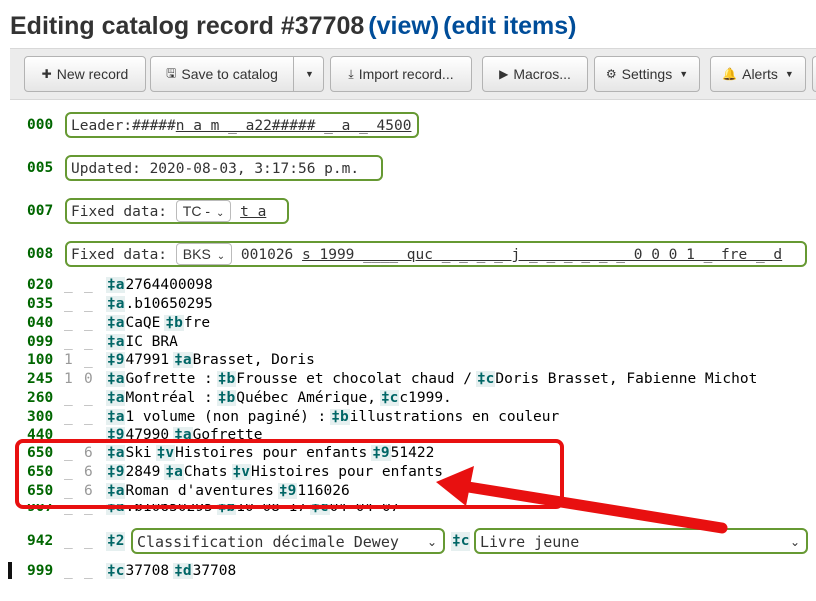 The width and height of the screenshot is (816, 601). Describe the element at coordinates (647, 74) in the screenshot. I see `settings-button: ⚙ Settings ▼` at that location.